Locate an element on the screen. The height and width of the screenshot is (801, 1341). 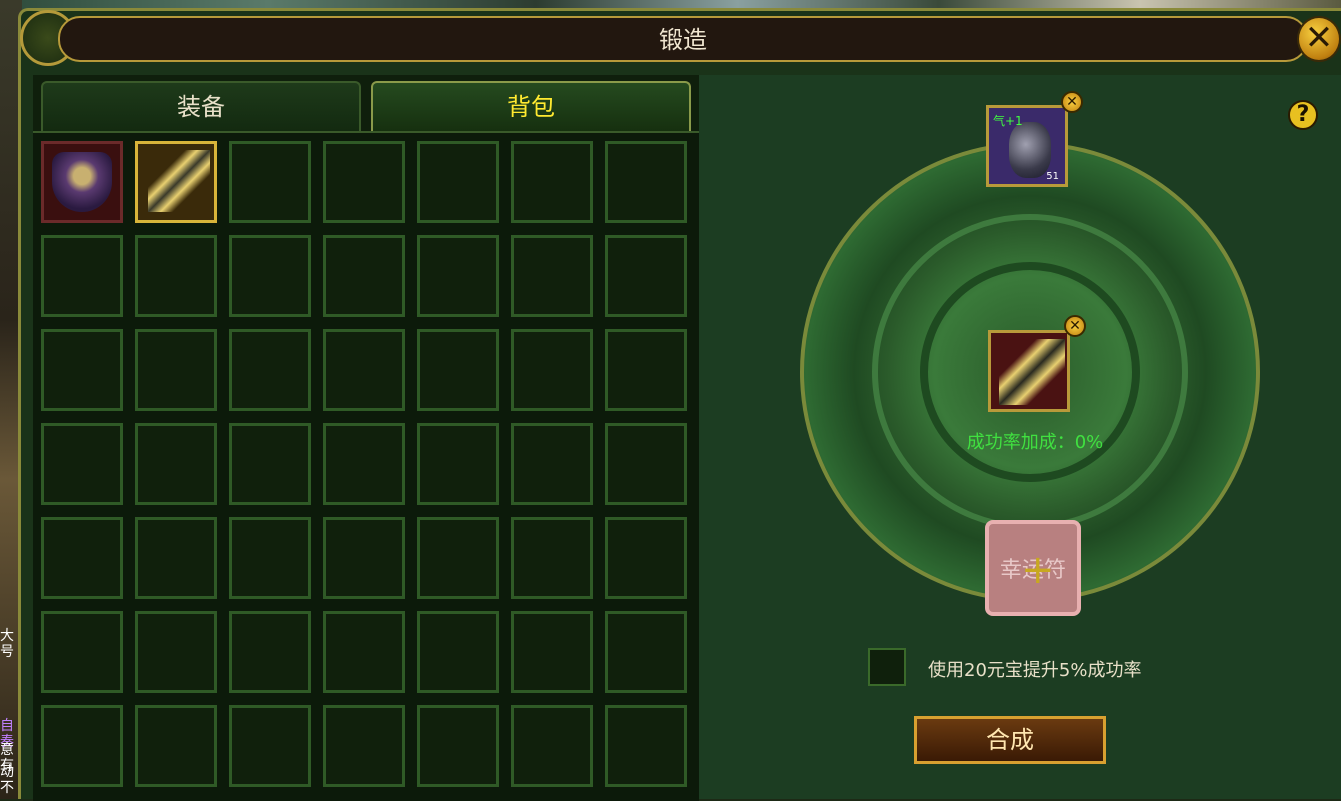
window-title: 锻造 is located at coordinates (683, 40).